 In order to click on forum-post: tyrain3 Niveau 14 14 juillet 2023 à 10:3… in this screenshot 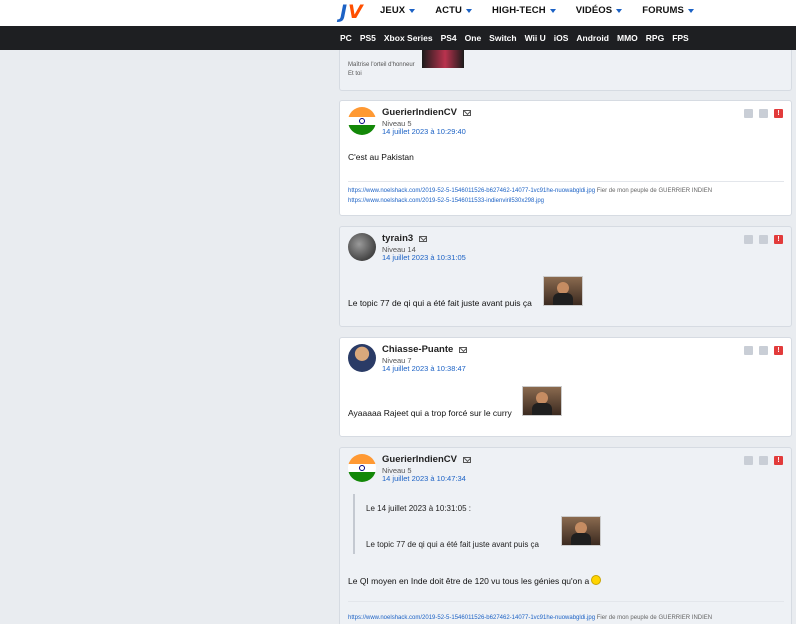, I will do `click(565, 276)`.